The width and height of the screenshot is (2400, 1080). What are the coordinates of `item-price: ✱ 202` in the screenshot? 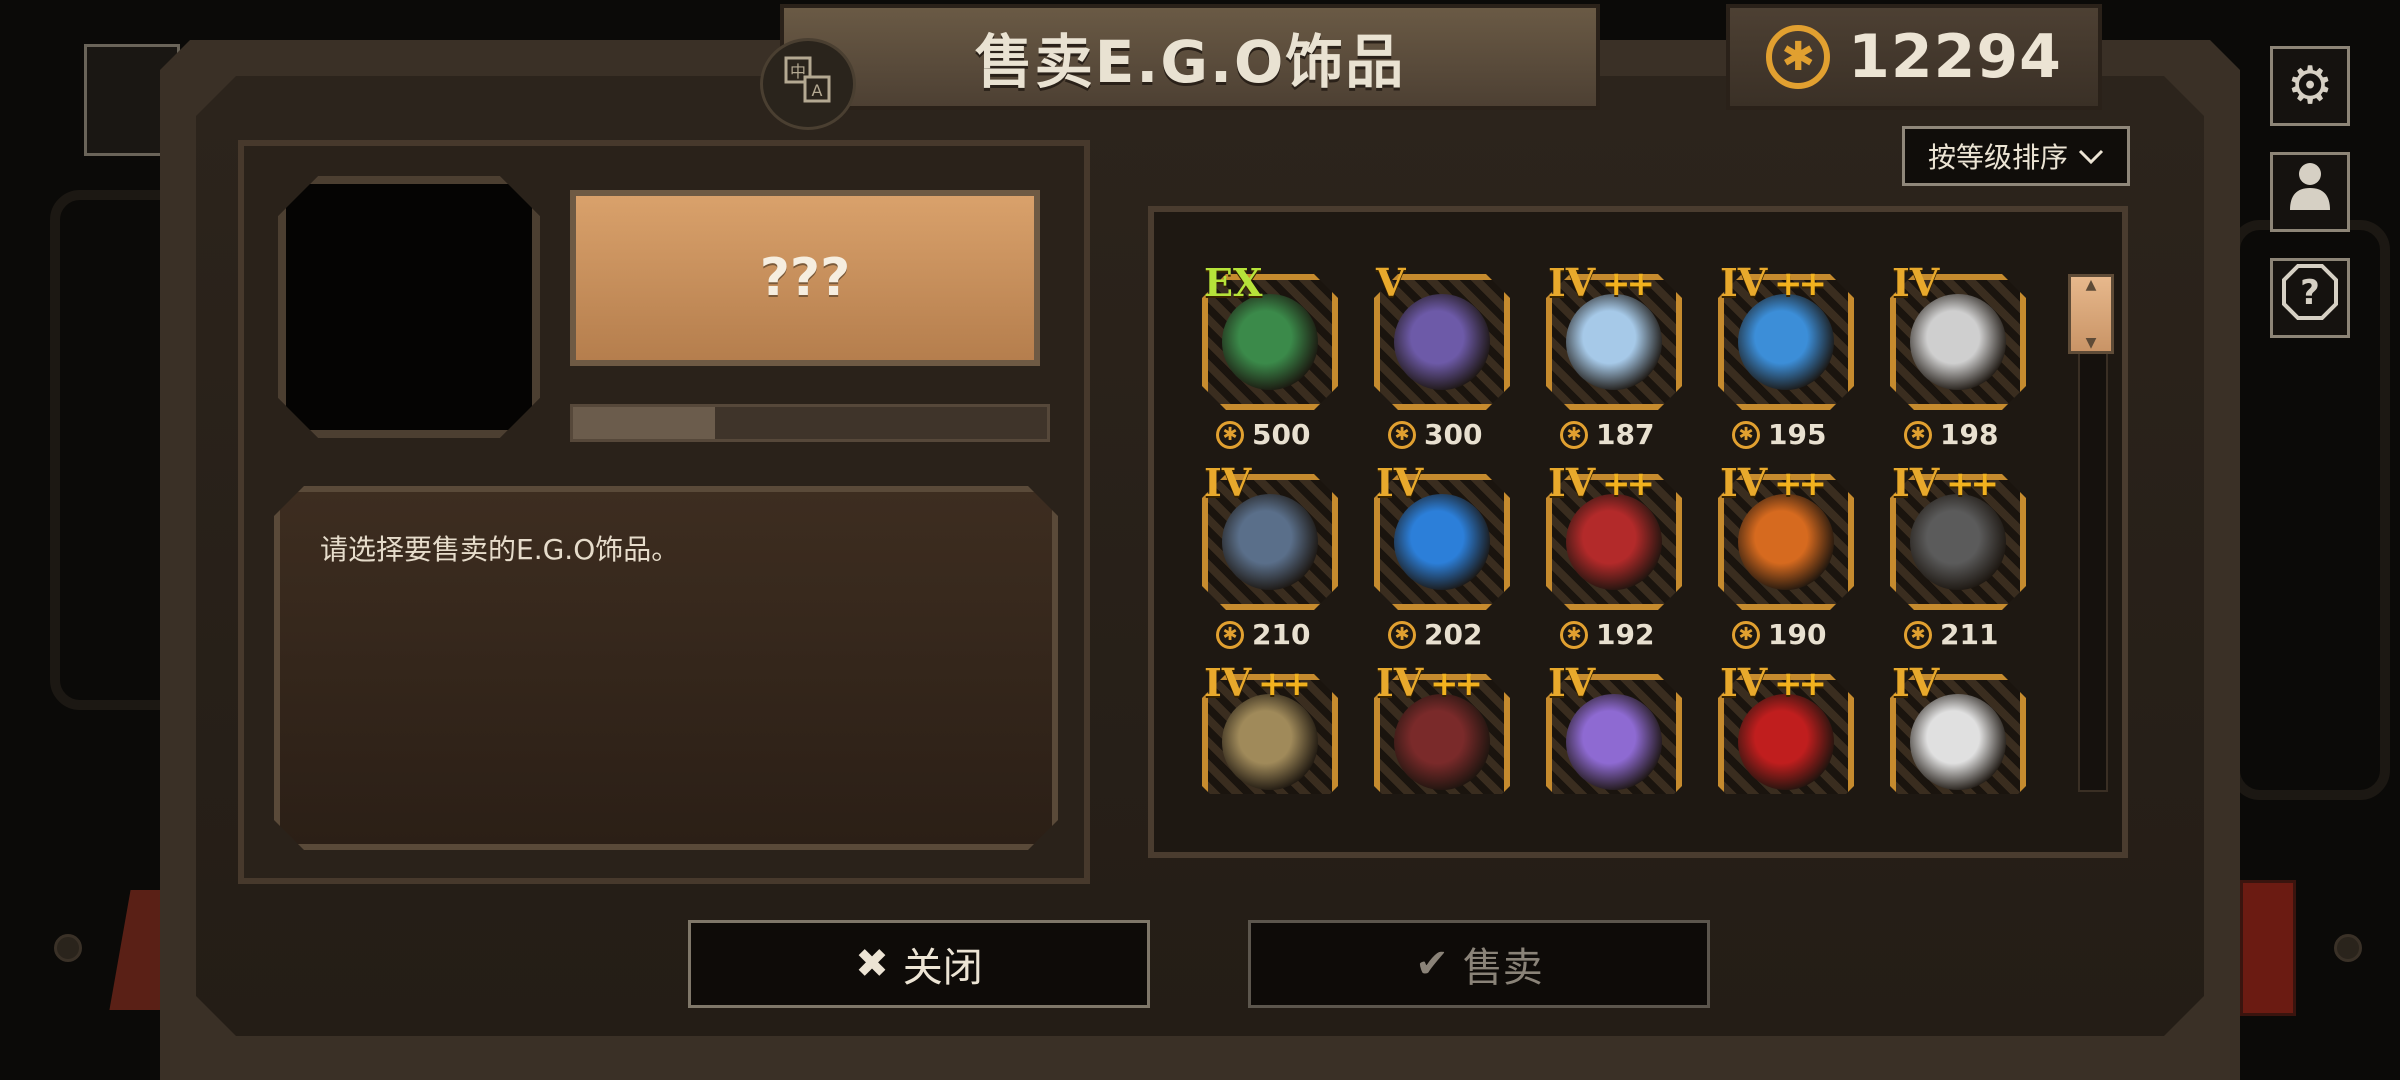 It's located at (1435, 634).